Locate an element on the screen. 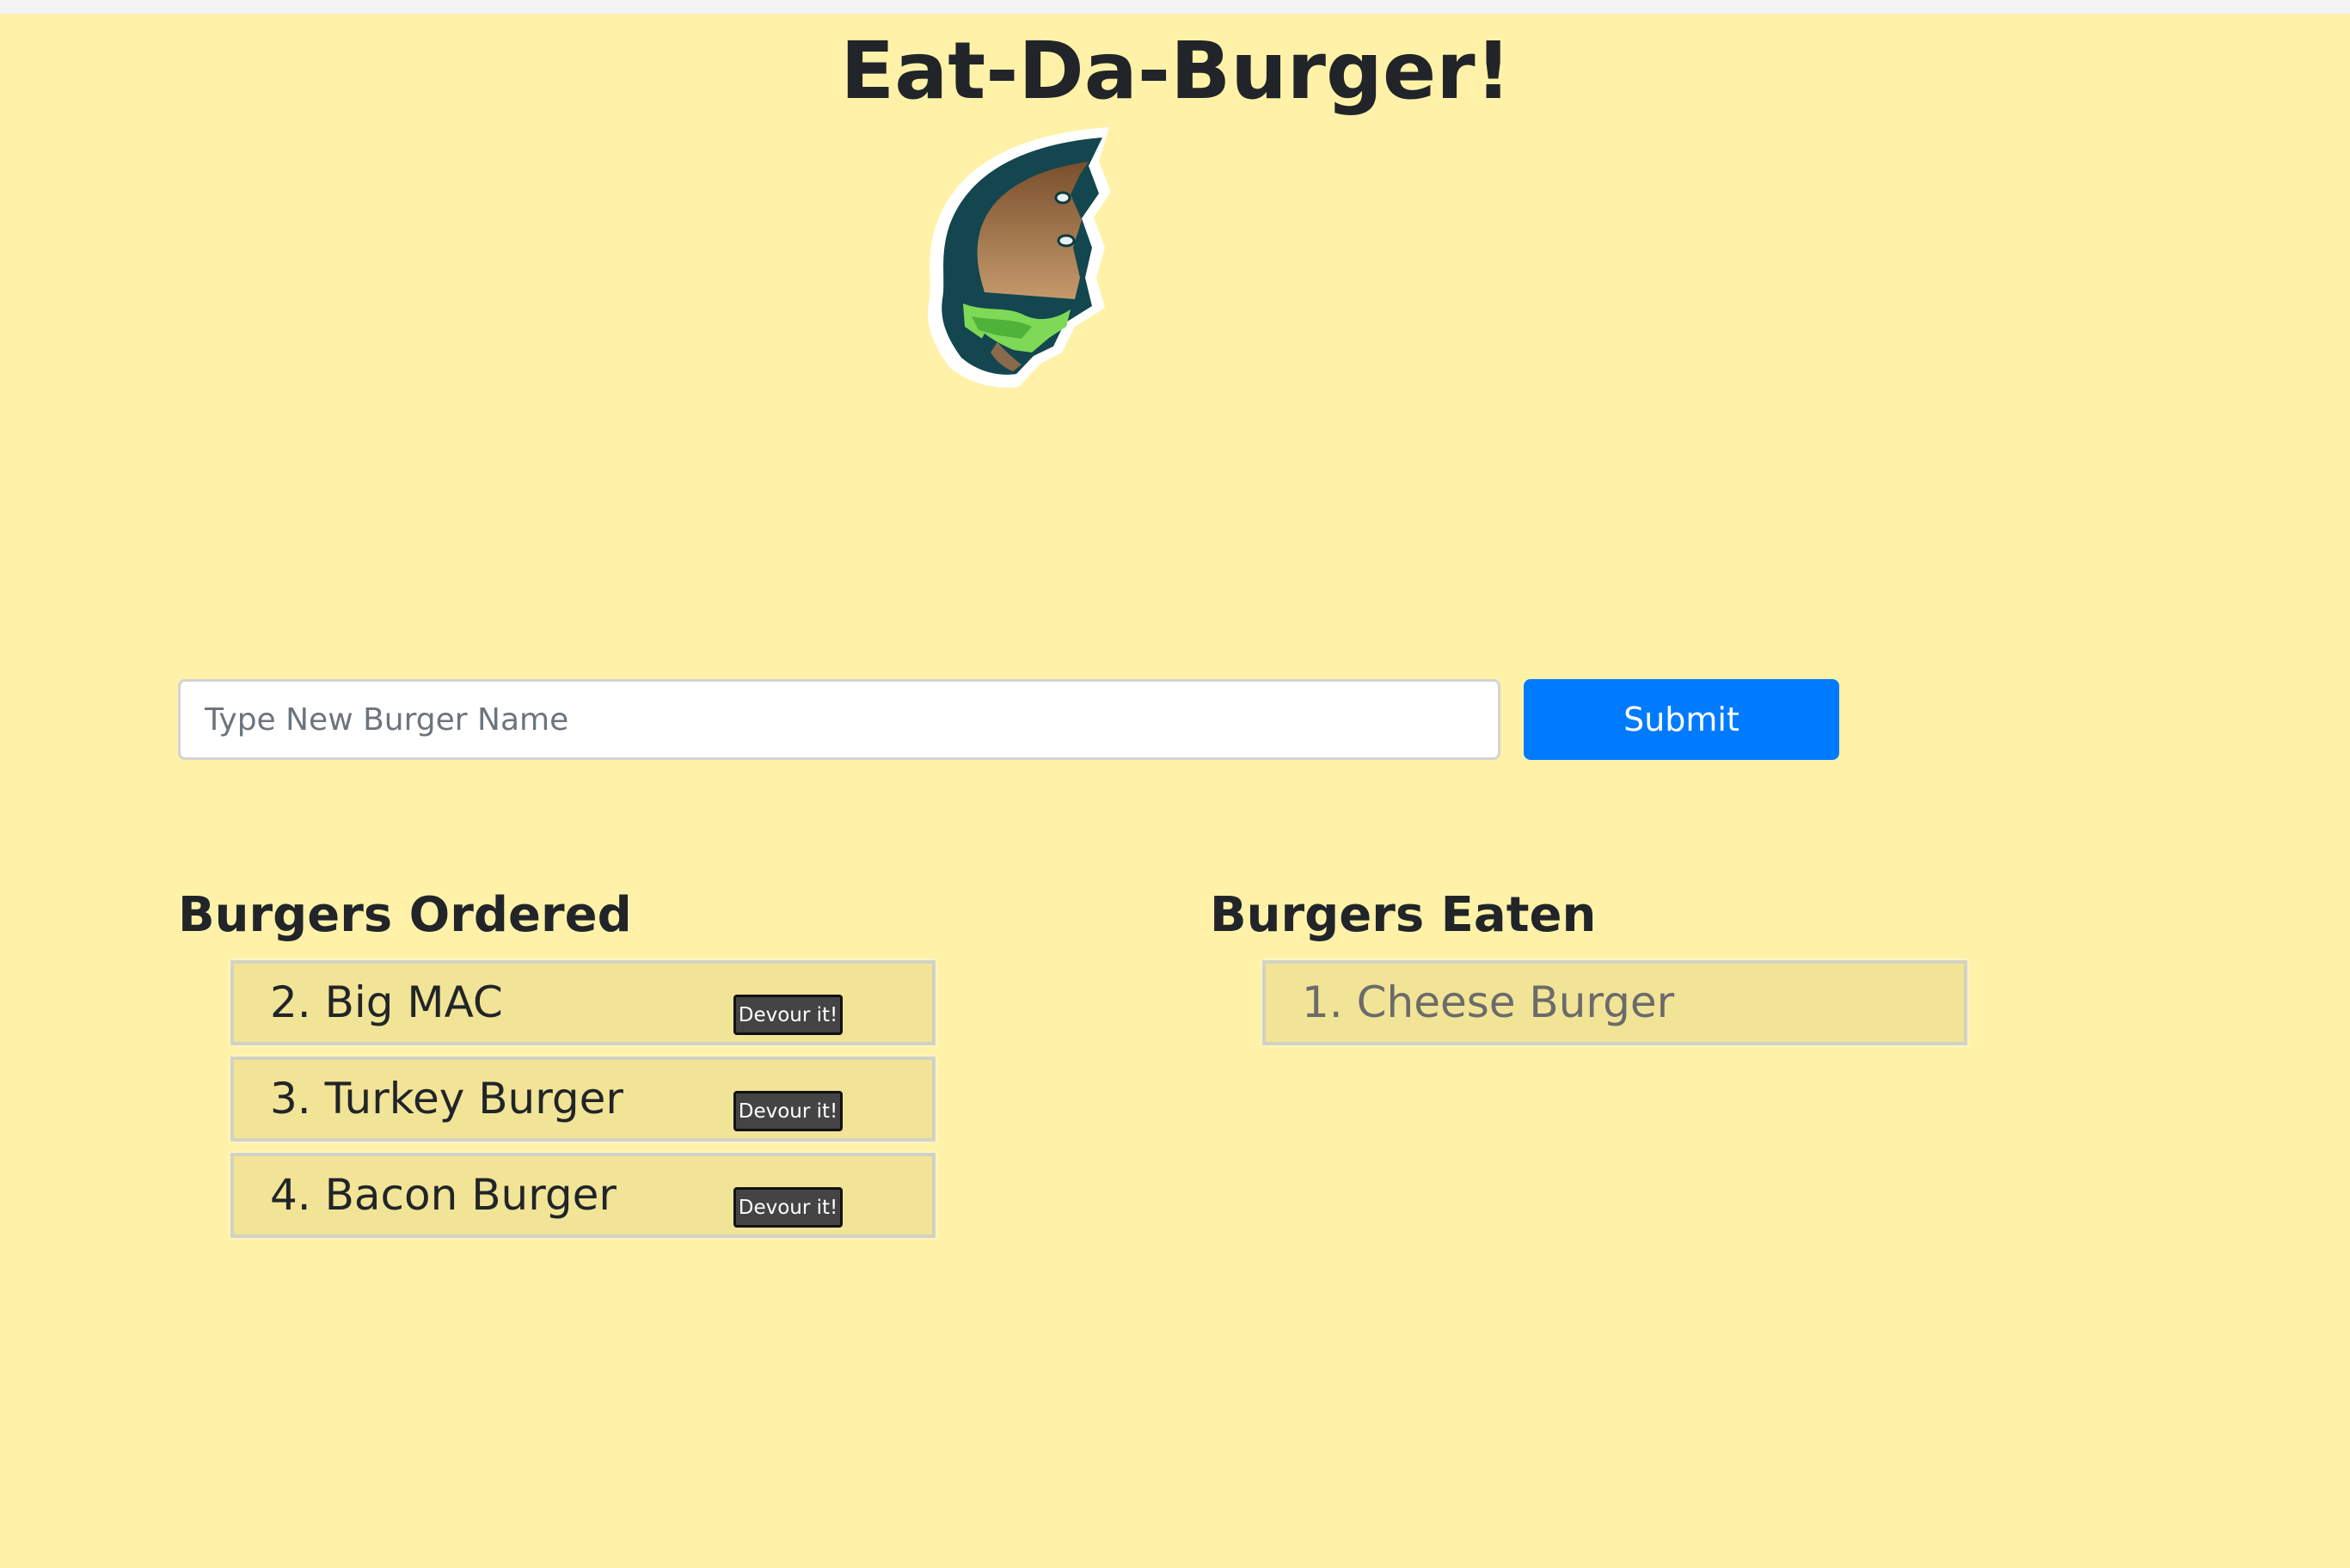 This screenshot has height=1568, width=2350. burgers-eaten-list: 1. Cheese Burger is located at coordinates (1614, 1008).